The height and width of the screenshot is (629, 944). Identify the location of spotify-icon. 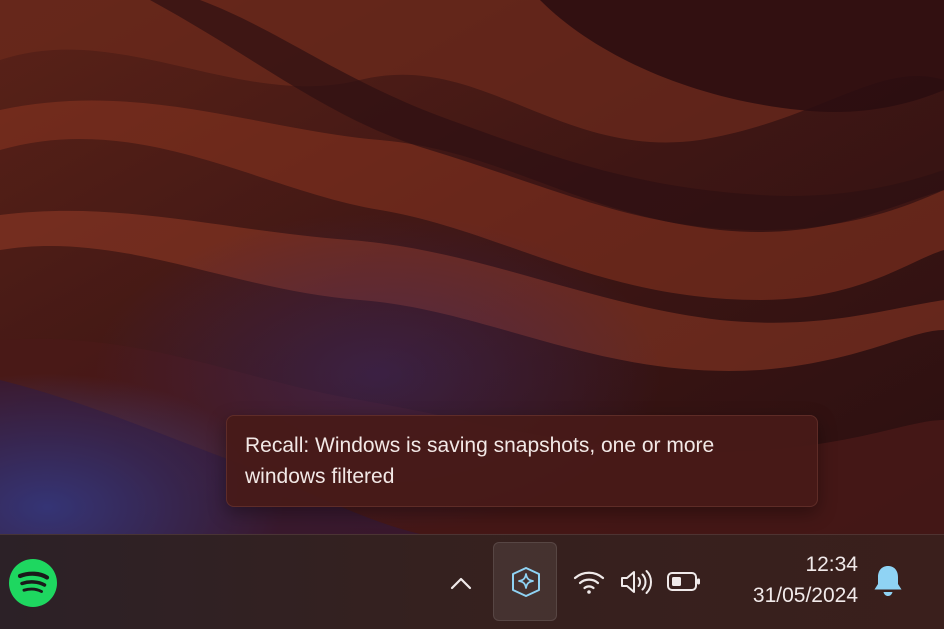
(33, 583).